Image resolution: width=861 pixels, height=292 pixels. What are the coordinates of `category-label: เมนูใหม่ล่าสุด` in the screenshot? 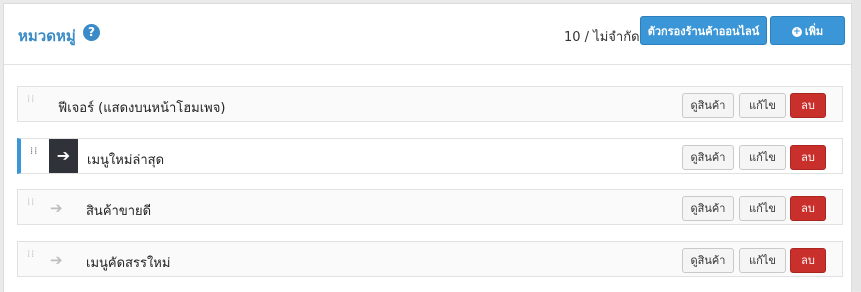 It's located at (126, 160).